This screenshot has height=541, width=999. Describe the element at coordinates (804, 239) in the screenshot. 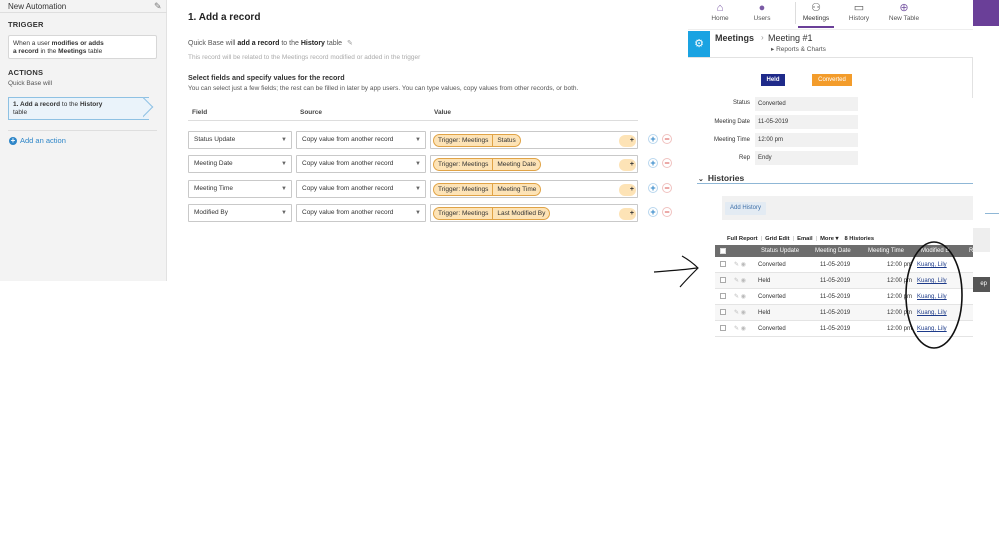

I see `email-link: Email` at that location.